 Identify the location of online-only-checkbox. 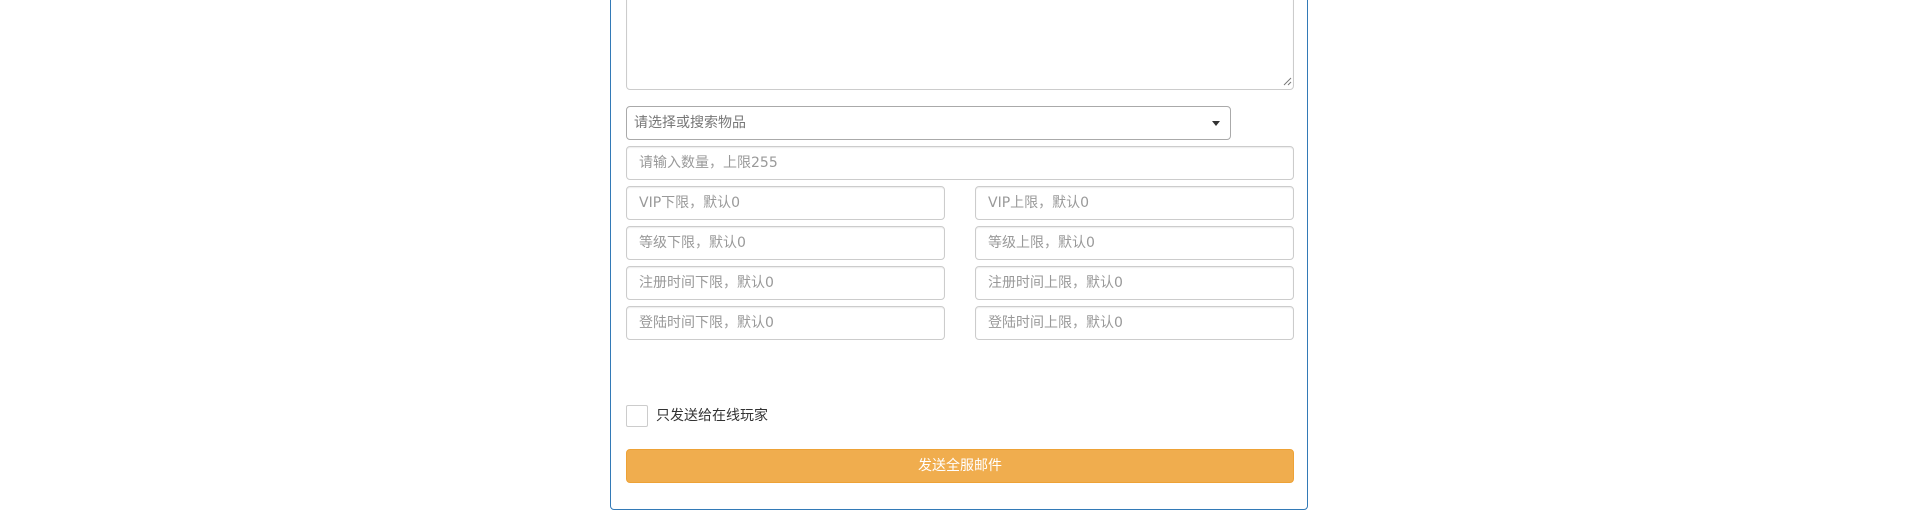
(637, 416).